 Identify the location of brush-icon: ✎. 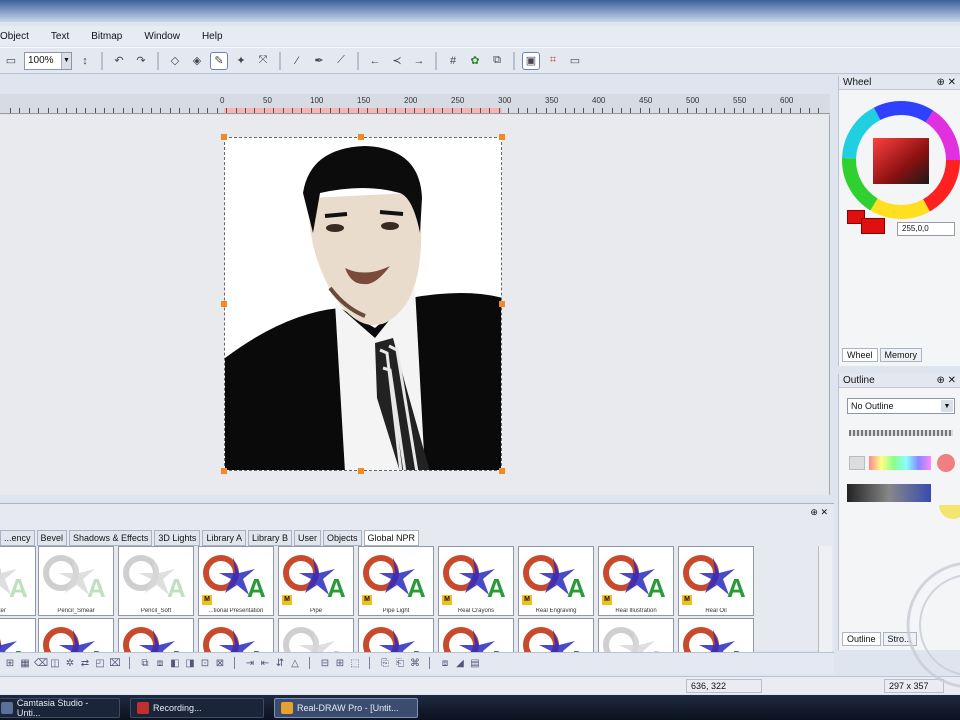
(219, 60).